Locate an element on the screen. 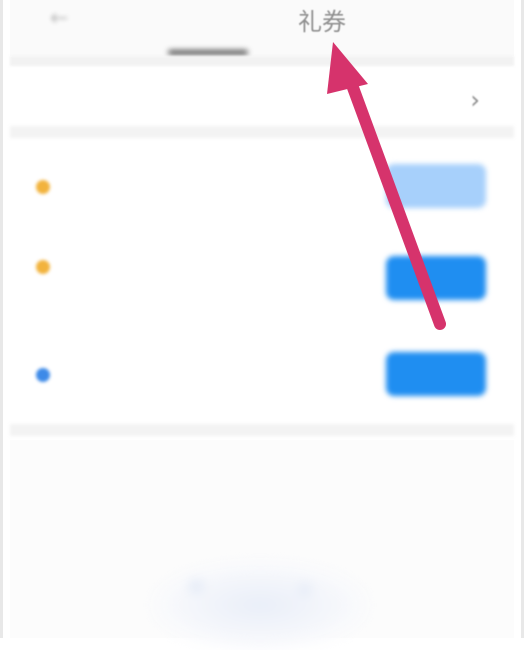  annotation-arrow is located at coordinates (386, 186).